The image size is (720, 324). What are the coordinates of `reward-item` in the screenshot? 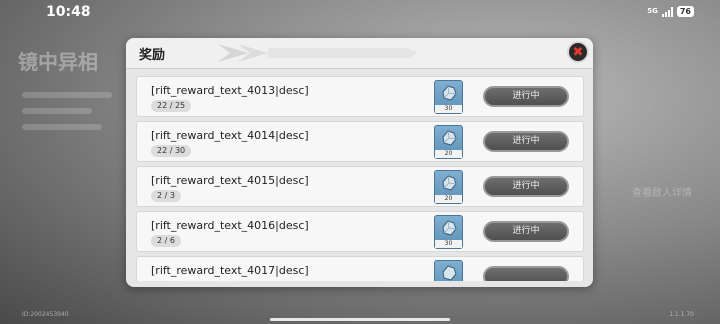 It's located at (448, 270).